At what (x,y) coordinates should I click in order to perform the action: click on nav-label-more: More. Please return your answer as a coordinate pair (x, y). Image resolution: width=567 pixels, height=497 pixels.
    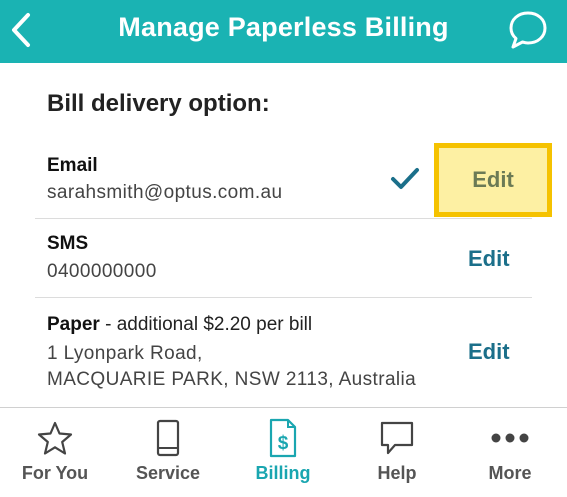
    Looking at the image, I should click on (510, 473).